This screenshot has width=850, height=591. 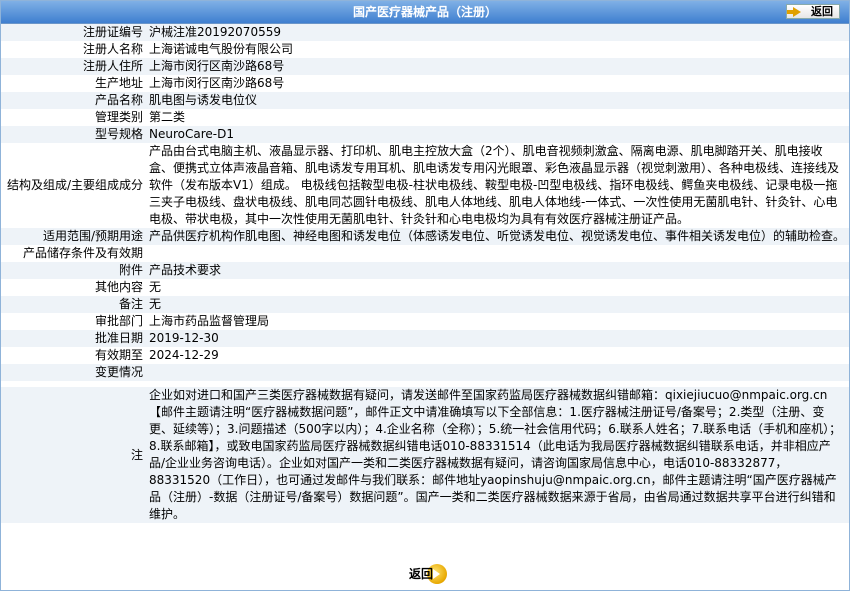 What do you see at coordinates (497, 321) in the screenshot?
I see `field-value: 上海市药品监督管理局` at bounding box center [497, 321].